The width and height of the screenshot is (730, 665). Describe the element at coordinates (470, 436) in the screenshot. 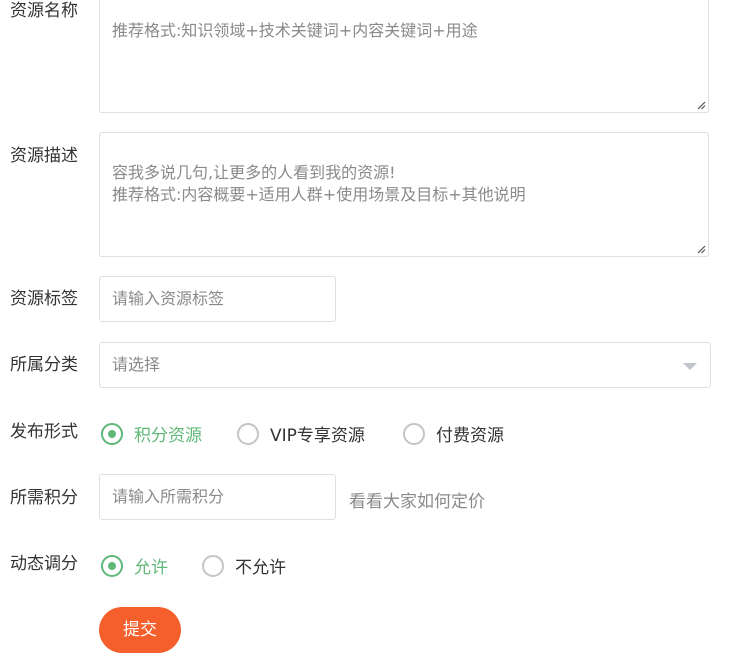

I see `publish-type-paid-text: 付费资源` at that location.